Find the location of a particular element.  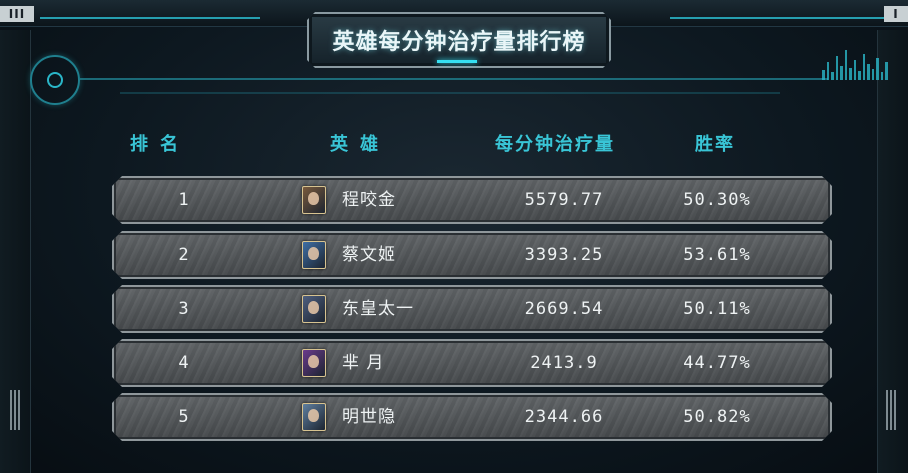

left-side-panel is located at coordinates (15, 251).